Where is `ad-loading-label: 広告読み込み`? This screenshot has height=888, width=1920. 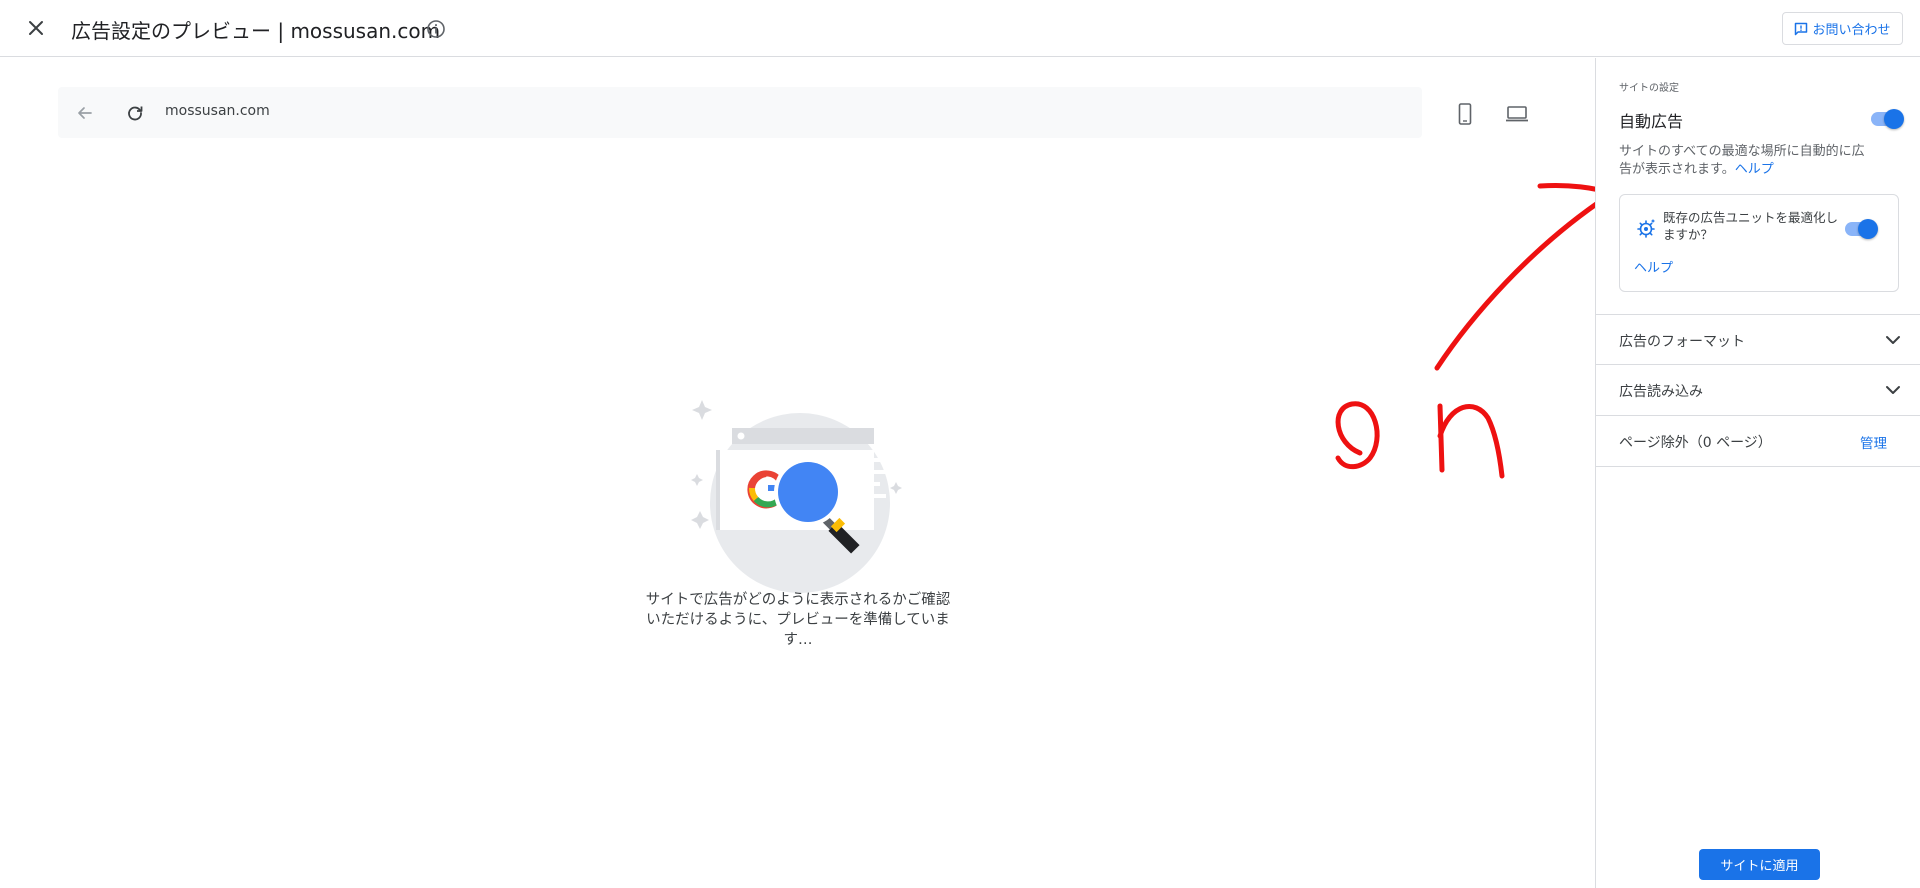
ad-loading-label: 広告読み込み is located at coordinates (1661, 392).